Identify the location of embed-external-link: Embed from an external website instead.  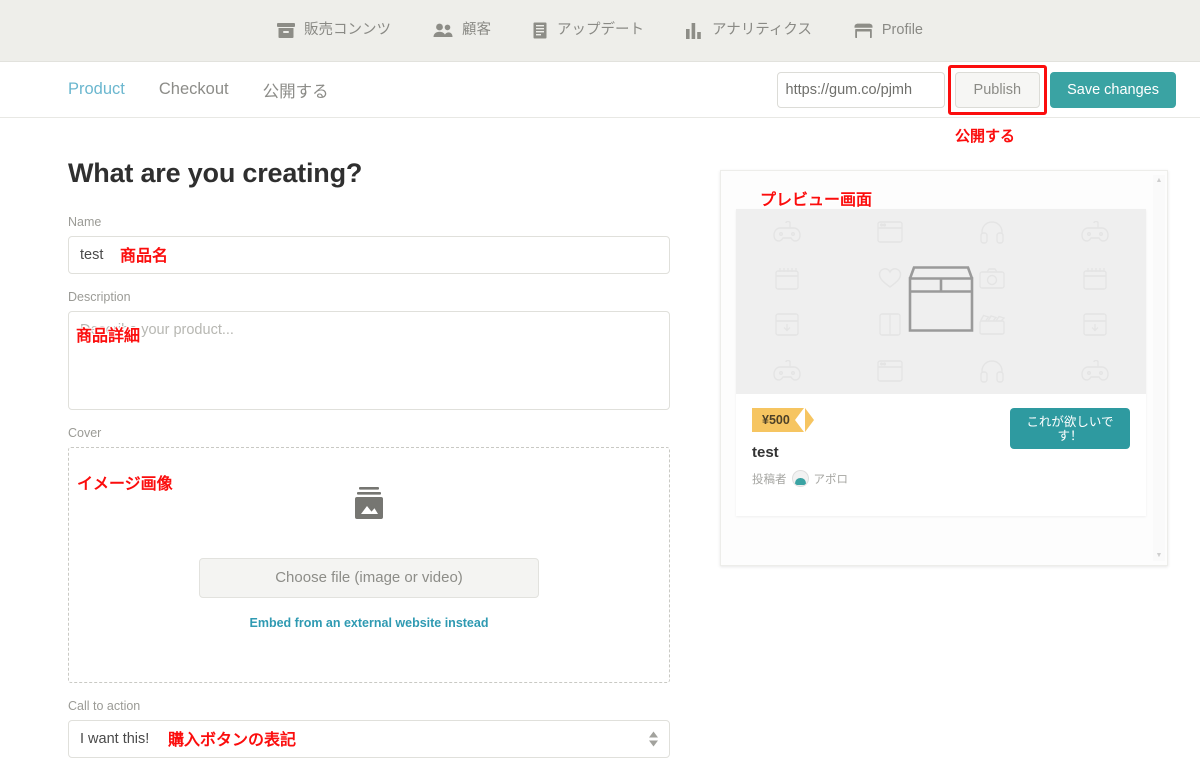
(369, 623).